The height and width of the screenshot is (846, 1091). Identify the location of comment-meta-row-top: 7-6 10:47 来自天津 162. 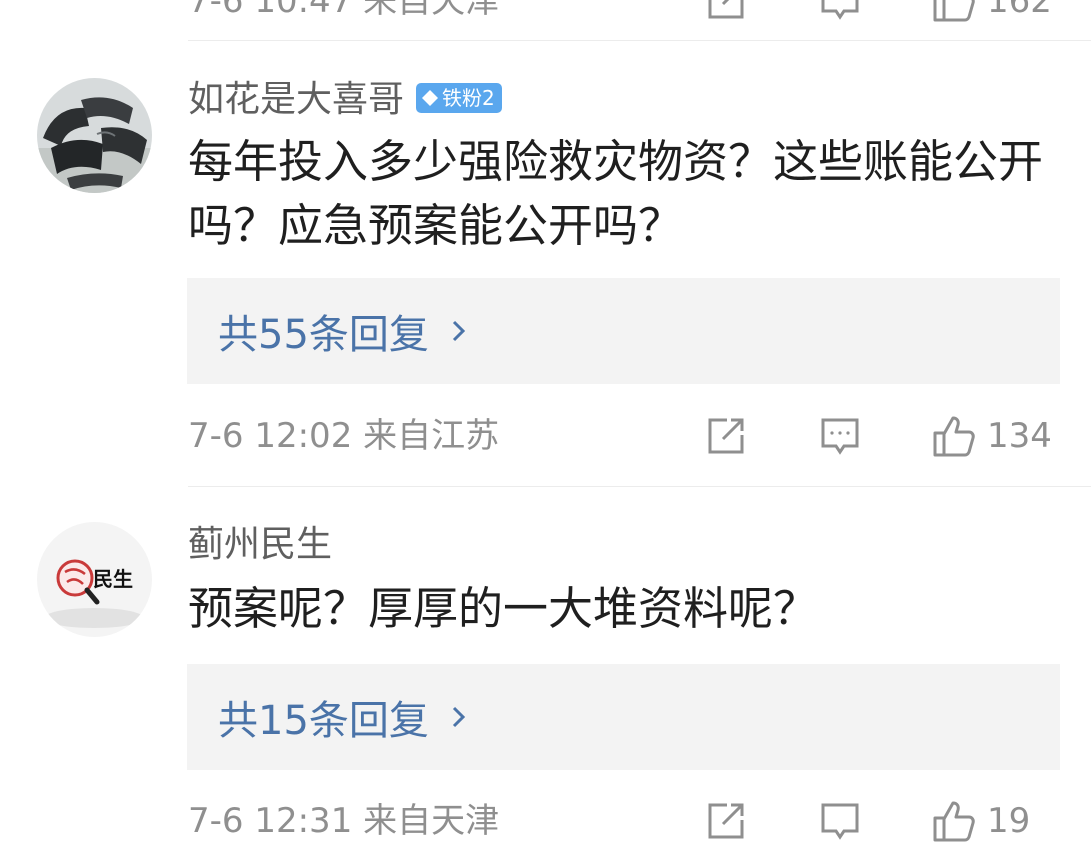
(623, 13).